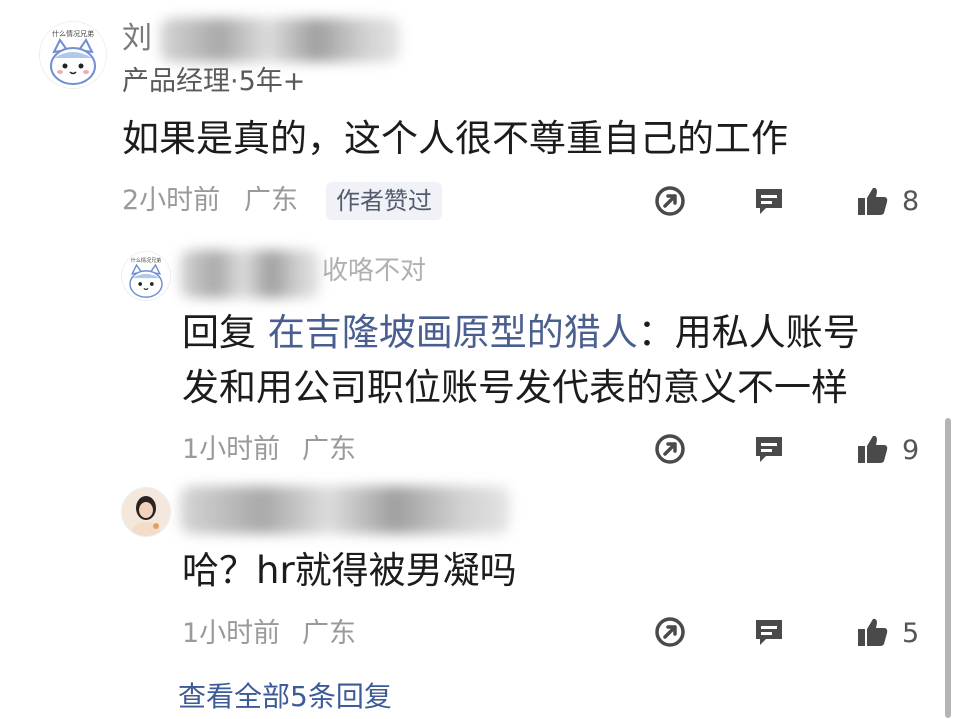 The height and width of the screenshot is (719, 960). I want to click on scrollbar, so click(948, 568).